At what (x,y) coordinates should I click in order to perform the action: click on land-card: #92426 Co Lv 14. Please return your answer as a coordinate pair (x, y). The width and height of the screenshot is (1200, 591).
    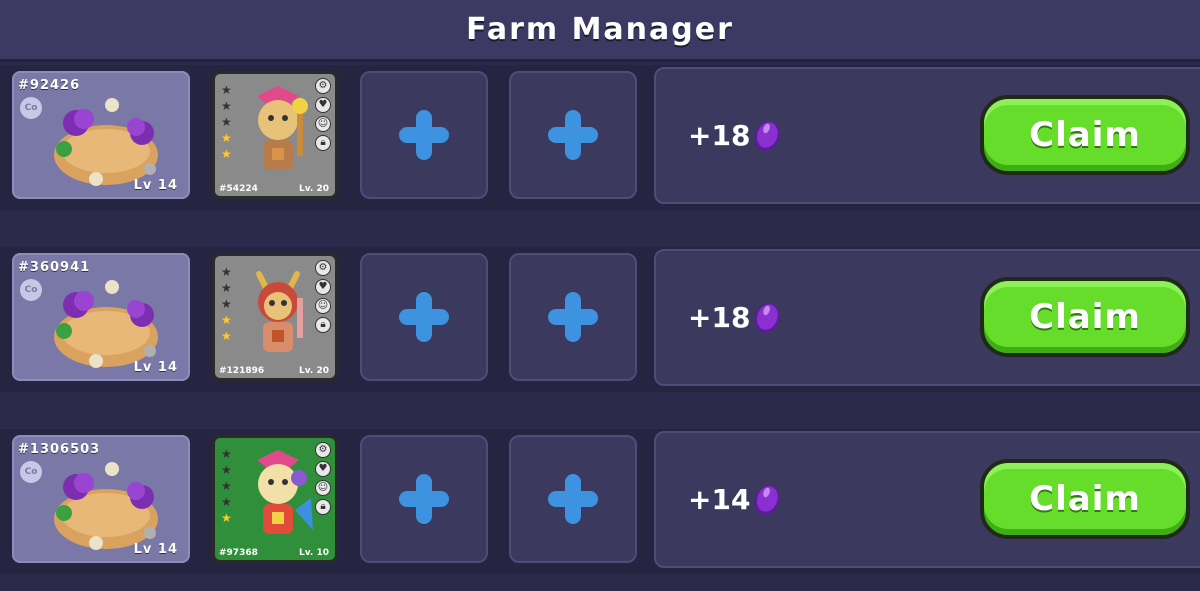
    Looking at the image, I should click on (101, 135).